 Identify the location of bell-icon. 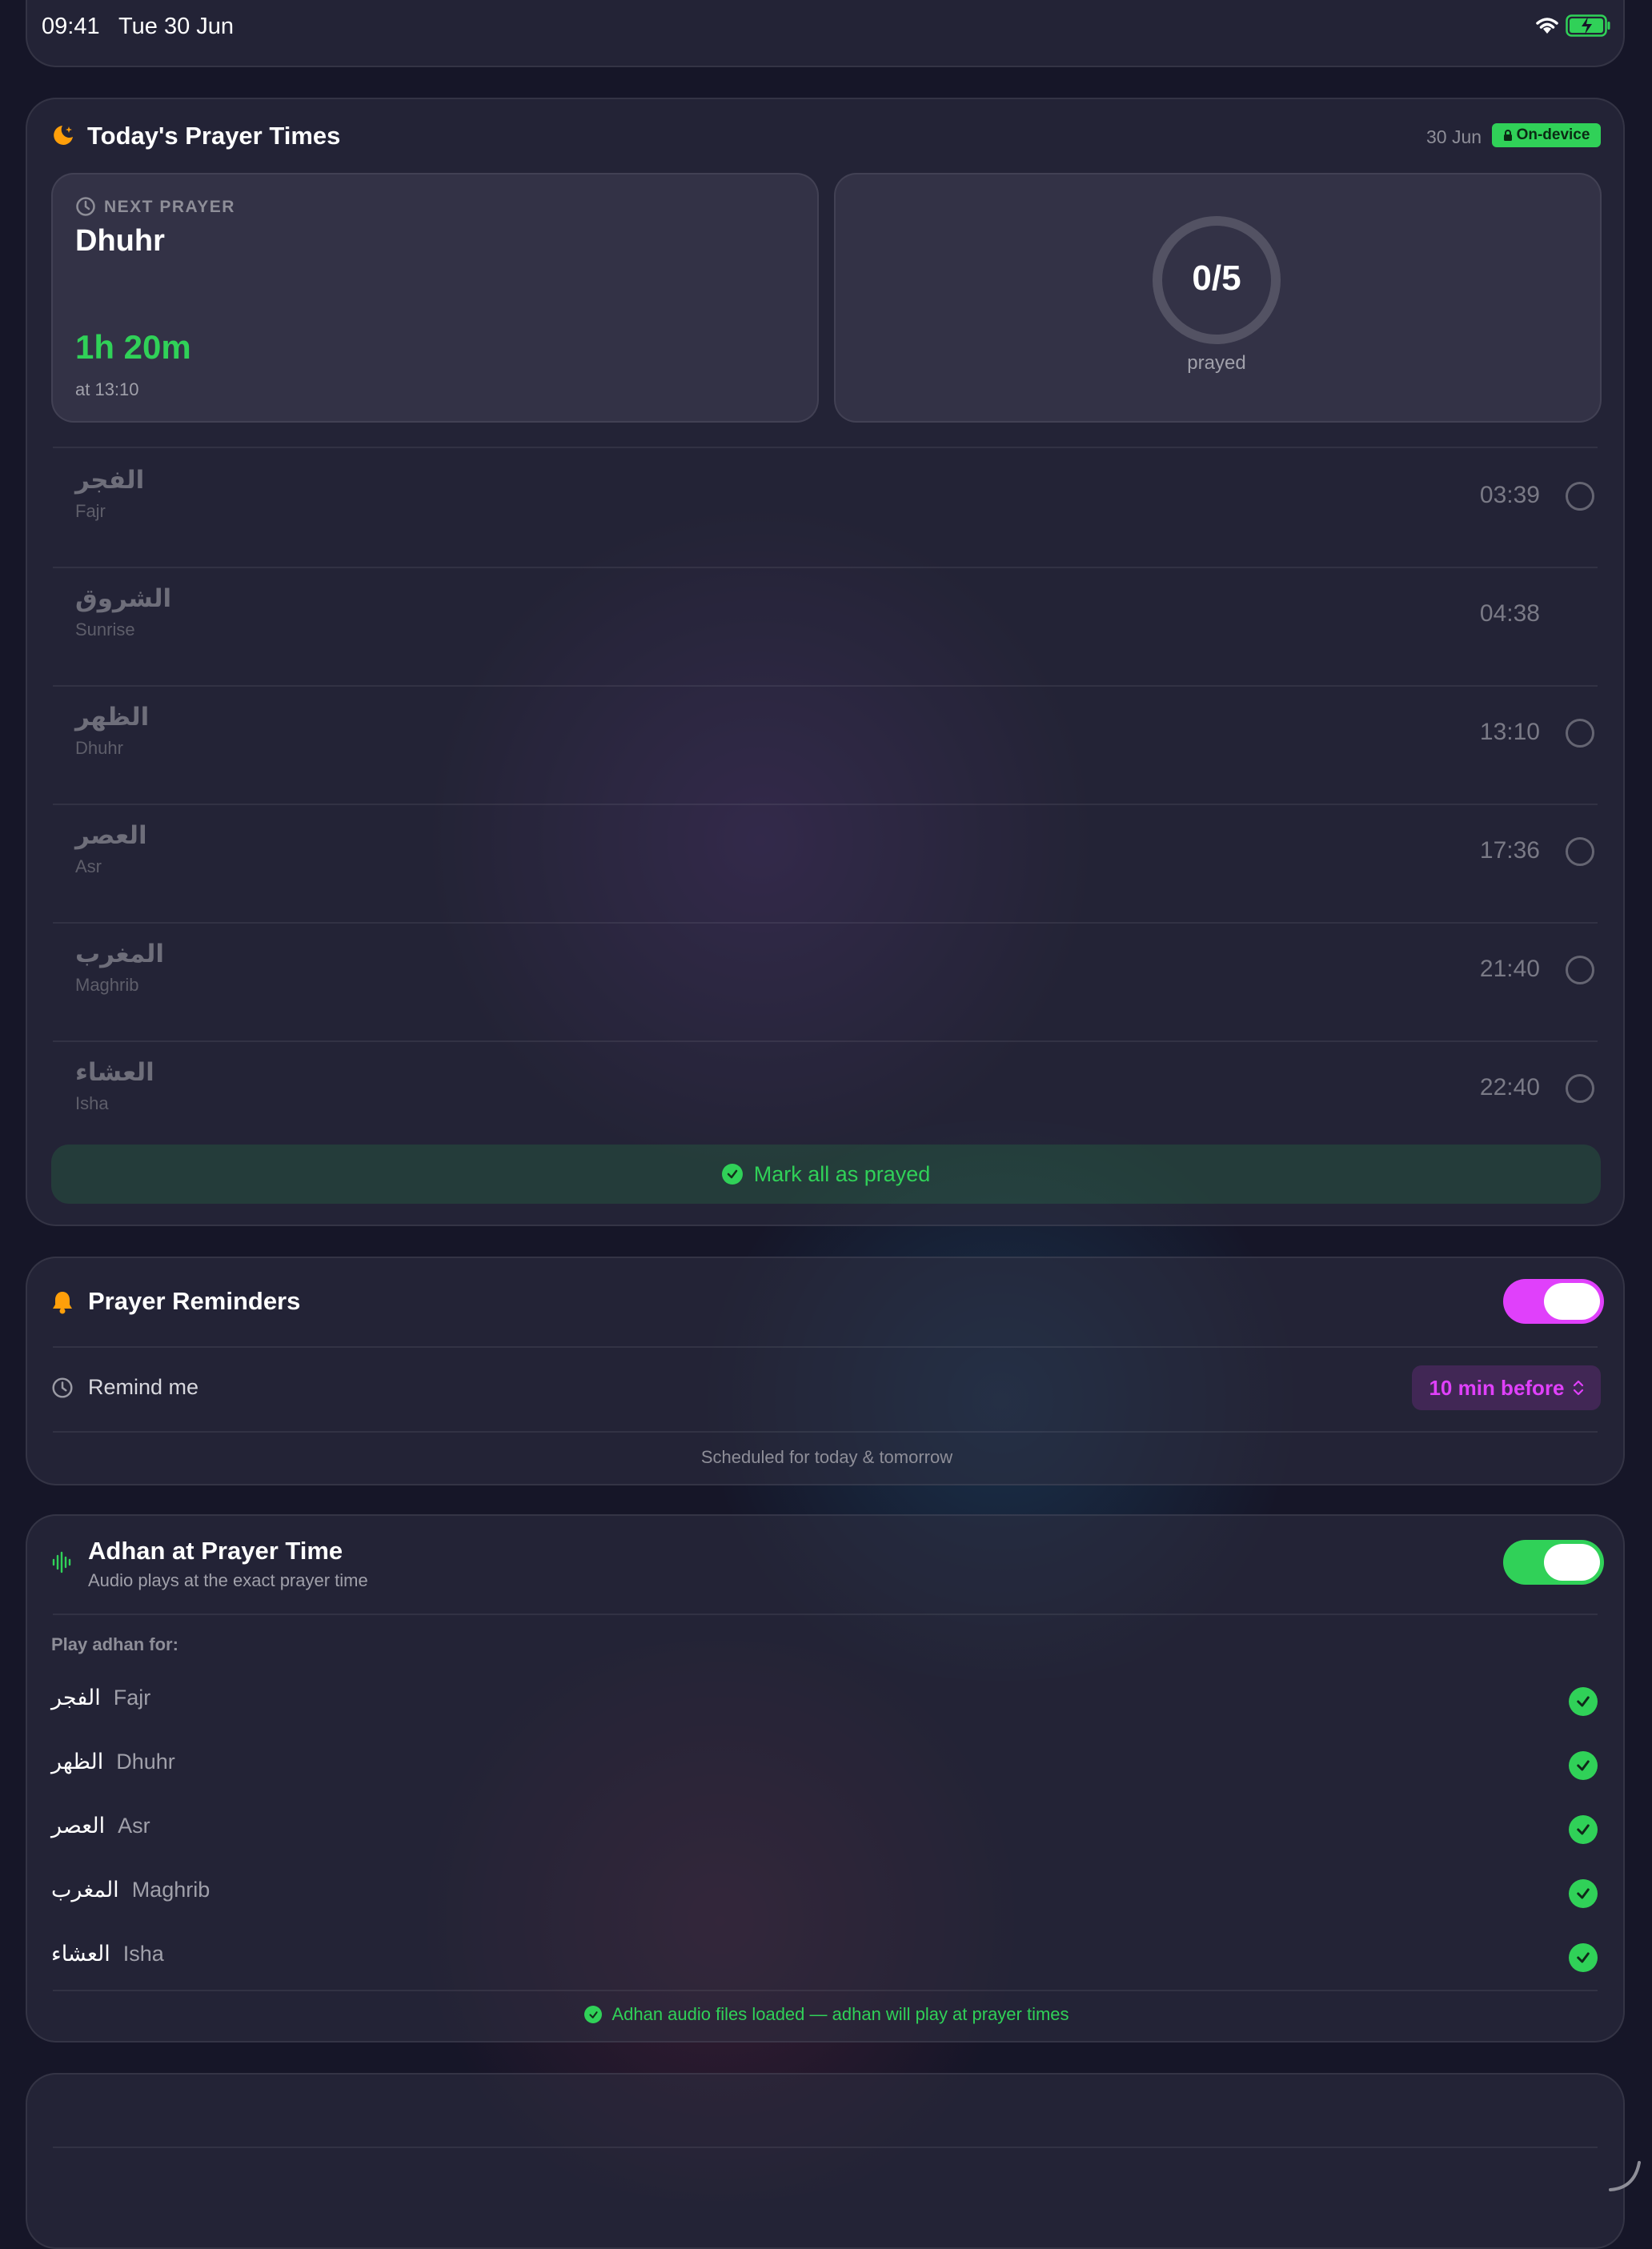
(62, 1304).